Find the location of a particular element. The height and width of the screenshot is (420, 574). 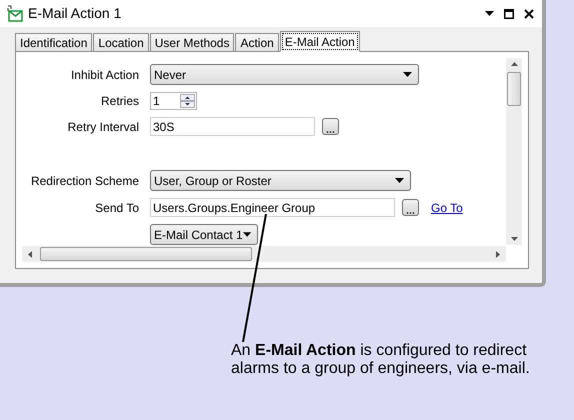

scroll-up-icon is located at coordinates (514, 64).